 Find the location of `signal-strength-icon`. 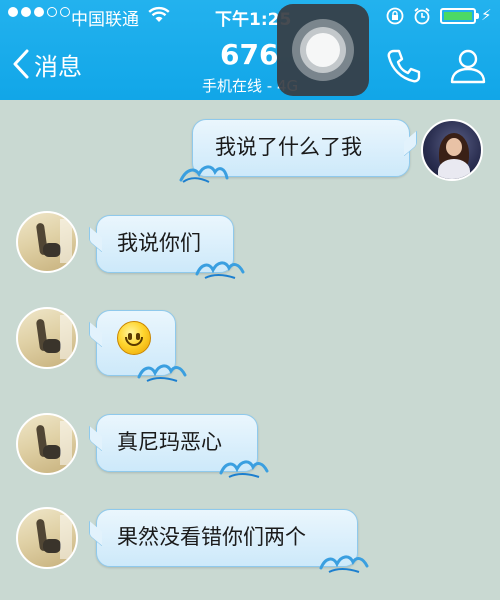

signal-strength-icon is located at coordinates (39, 12).